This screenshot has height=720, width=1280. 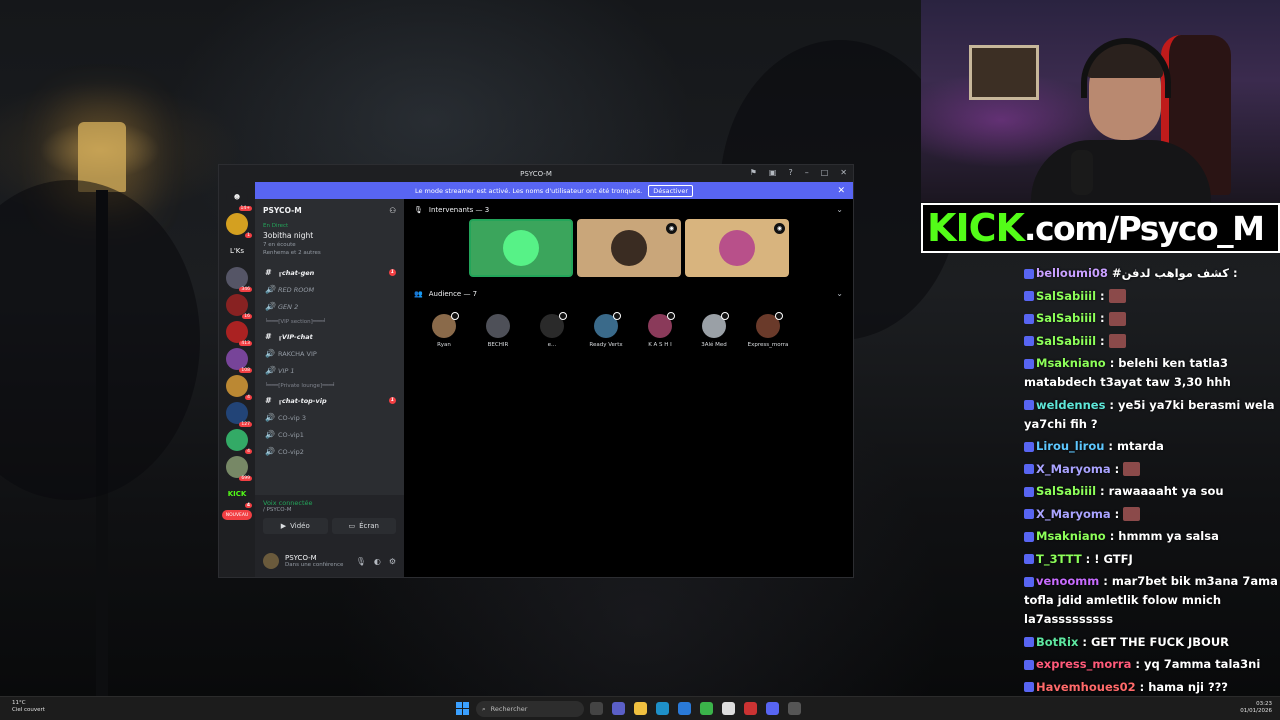 What do you see at coordinates (329, 400) in the screenshot?
I see `text-channel: # ╓chat-top-vip 1` at bounding box center [329, 400].